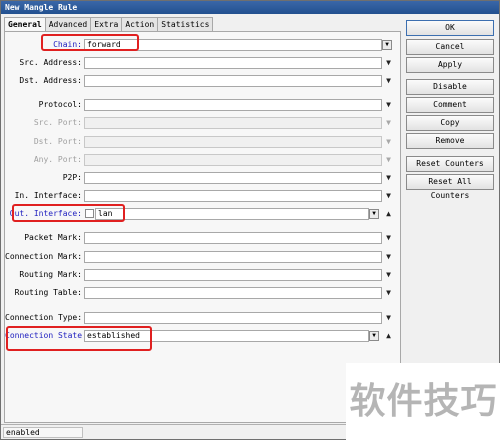 The width and height of the screenshot is (500, 440). I want to click on reset-all-counters-button: Reset All Counters, so click(450, 187).